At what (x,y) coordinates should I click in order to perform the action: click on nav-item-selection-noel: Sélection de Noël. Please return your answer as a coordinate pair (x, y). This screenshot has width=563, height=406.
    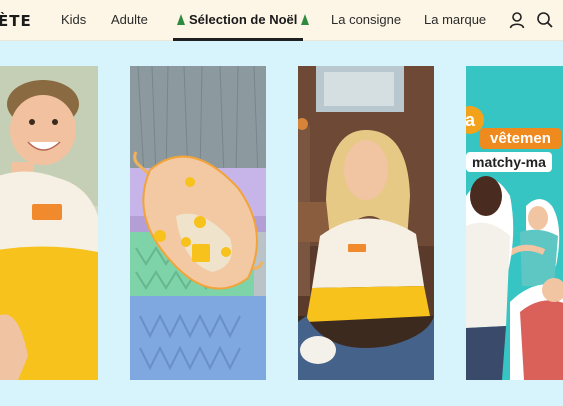
    Looking at the image, I should click on (243, 19).